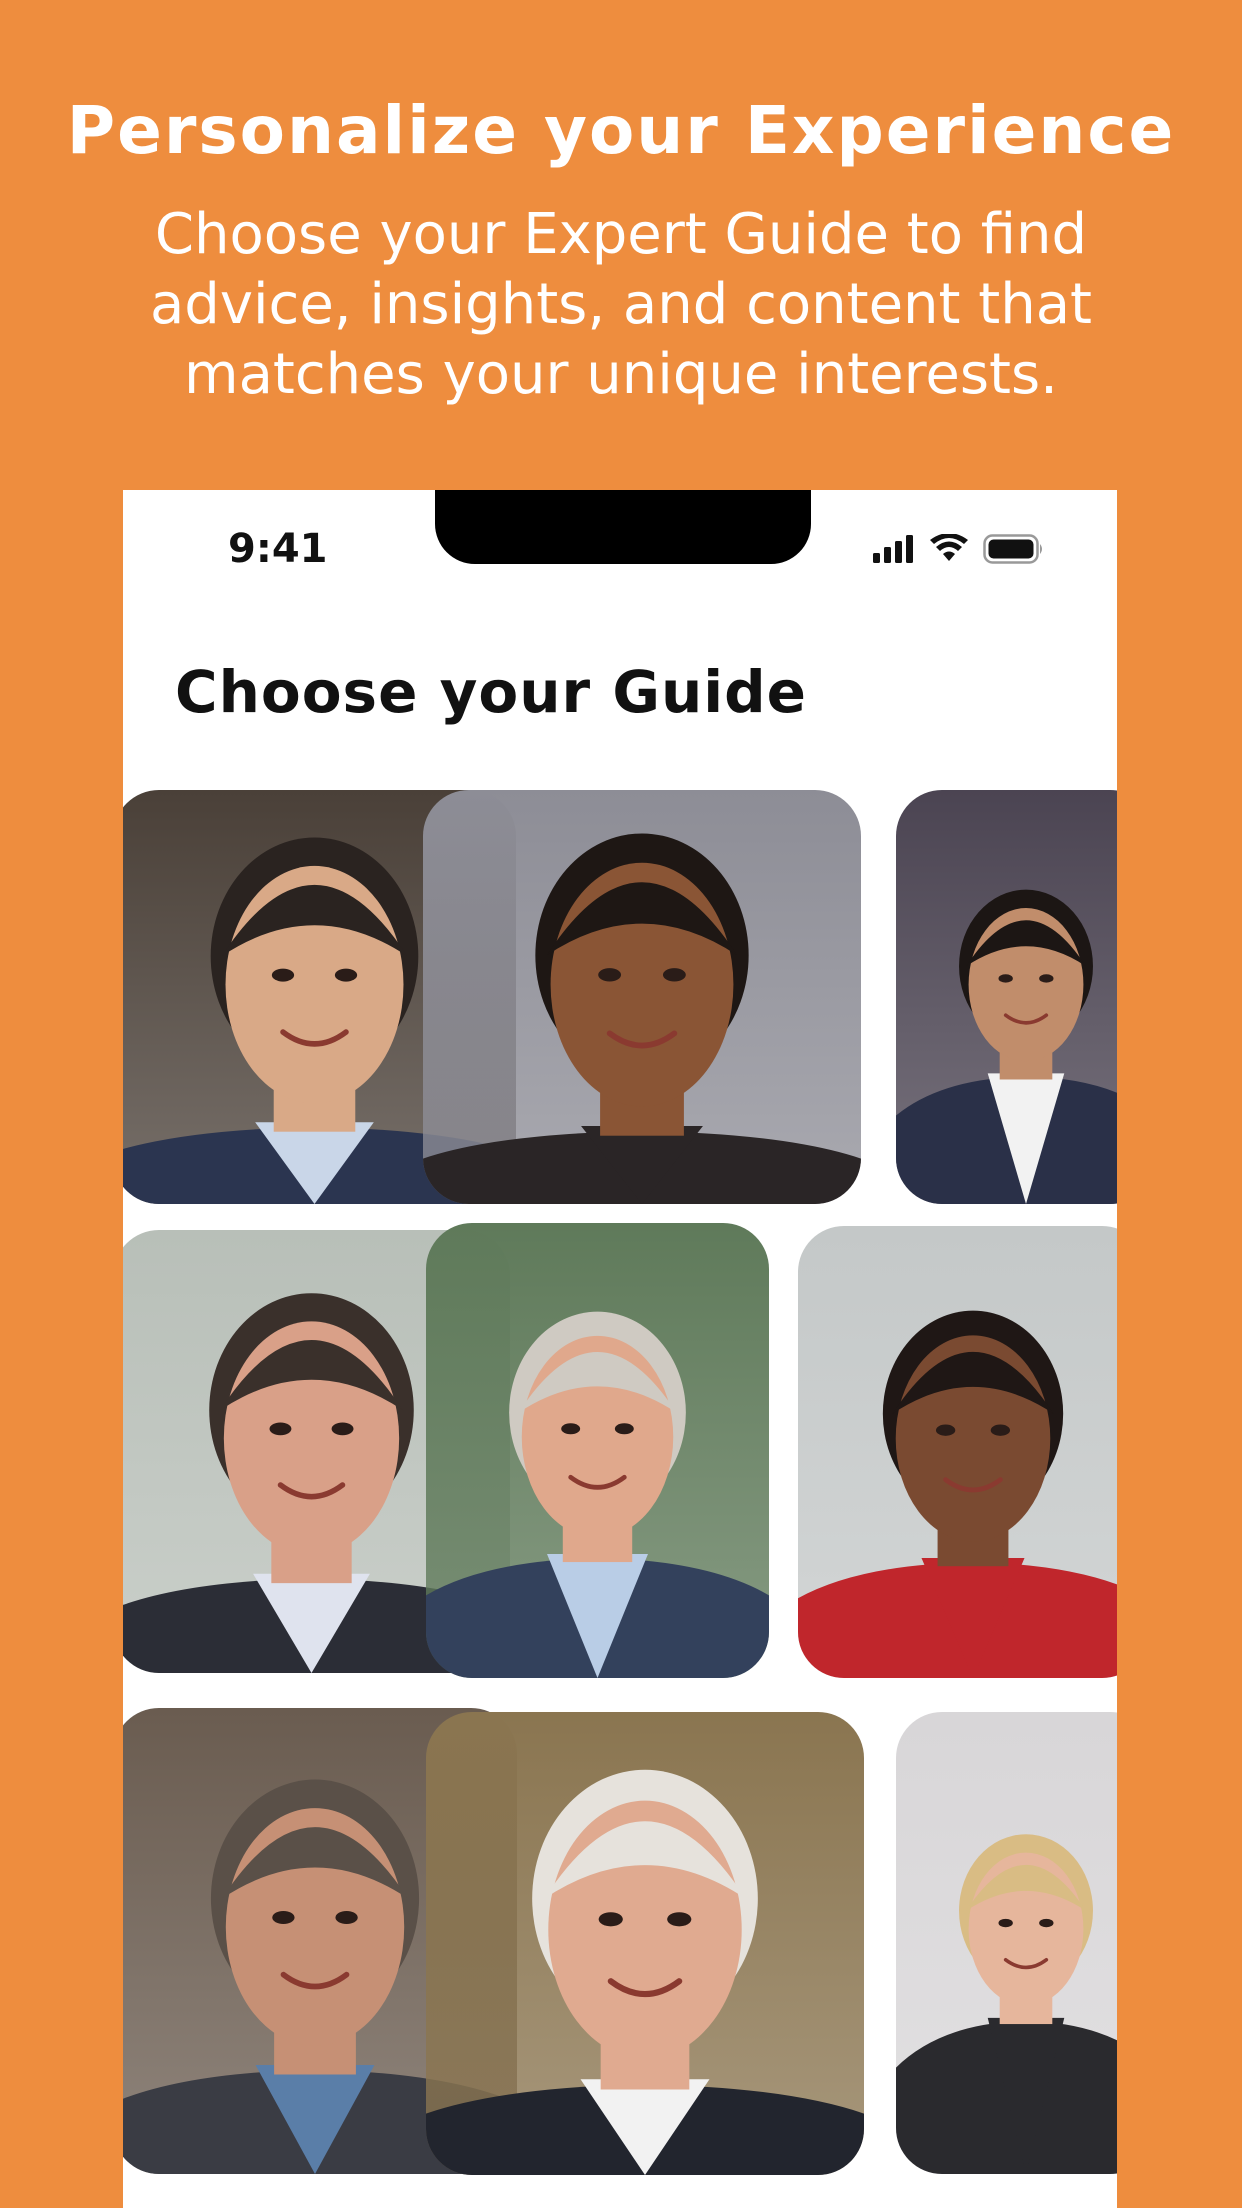 The image size is (1242, 2208). What do you see at coordinates (894, 551) in the screenshot?
I see `cellular-signal-icon` at bounding box center [894, 551].